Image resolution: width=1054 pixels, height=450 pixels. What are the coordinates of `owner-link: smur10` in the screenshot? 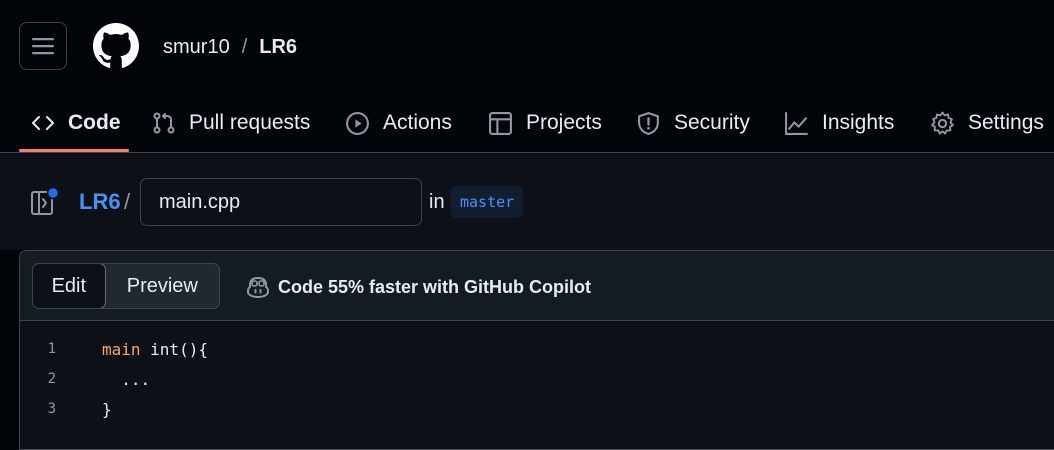 It's located at (196, 47).